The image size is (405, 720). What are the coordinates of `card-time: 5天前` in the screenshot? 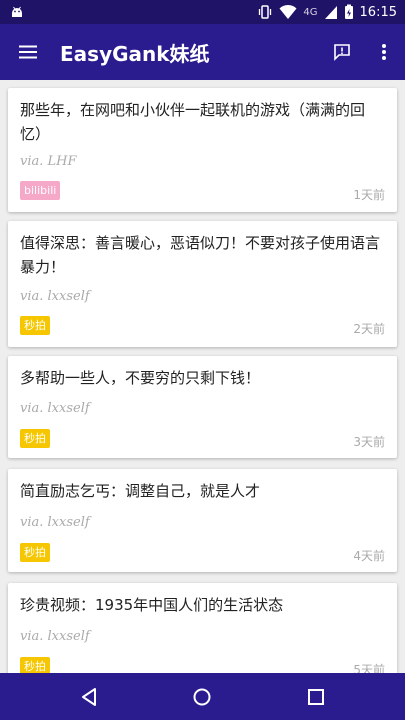 It's located at (369, 668).